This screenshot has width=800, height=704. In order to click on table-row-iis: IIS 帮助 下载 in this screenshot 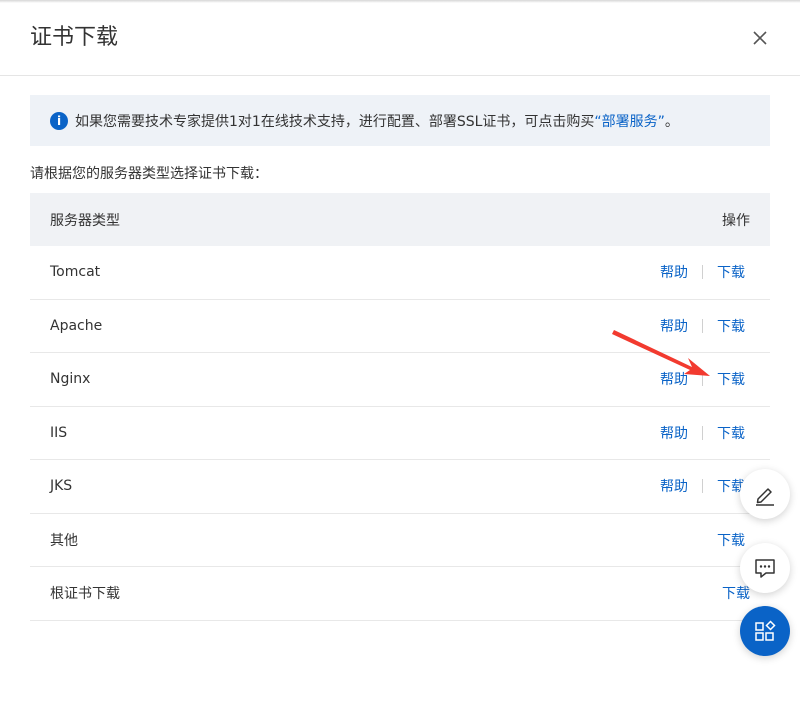, I will do `click(400, 433)`.